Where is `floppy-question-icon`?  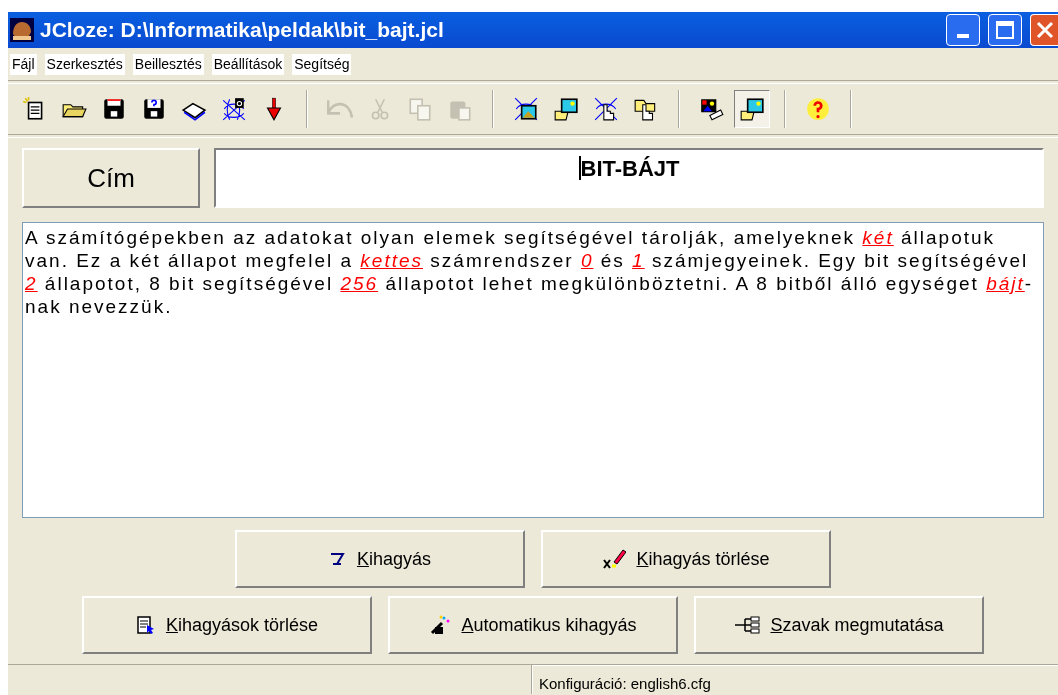
floppy-question-icon is located at coordinates (154, 109).